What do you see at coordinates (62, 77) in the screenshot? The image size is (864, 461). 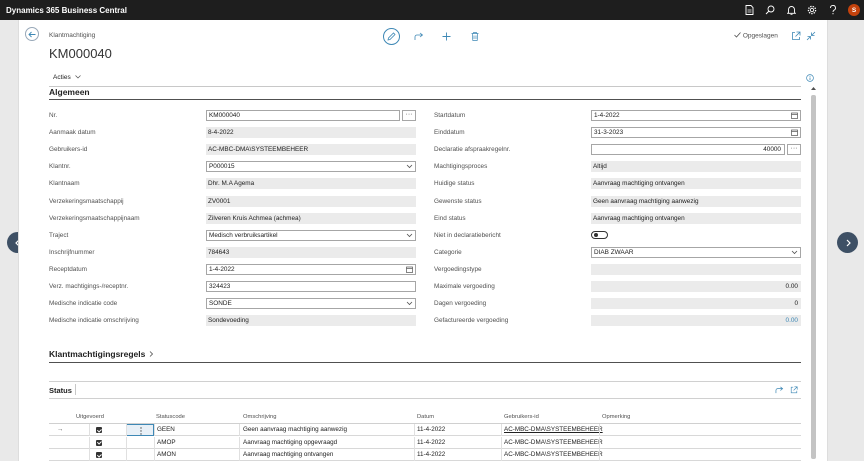 I see `actions-label: Acties` at bounding box center [62, 77].